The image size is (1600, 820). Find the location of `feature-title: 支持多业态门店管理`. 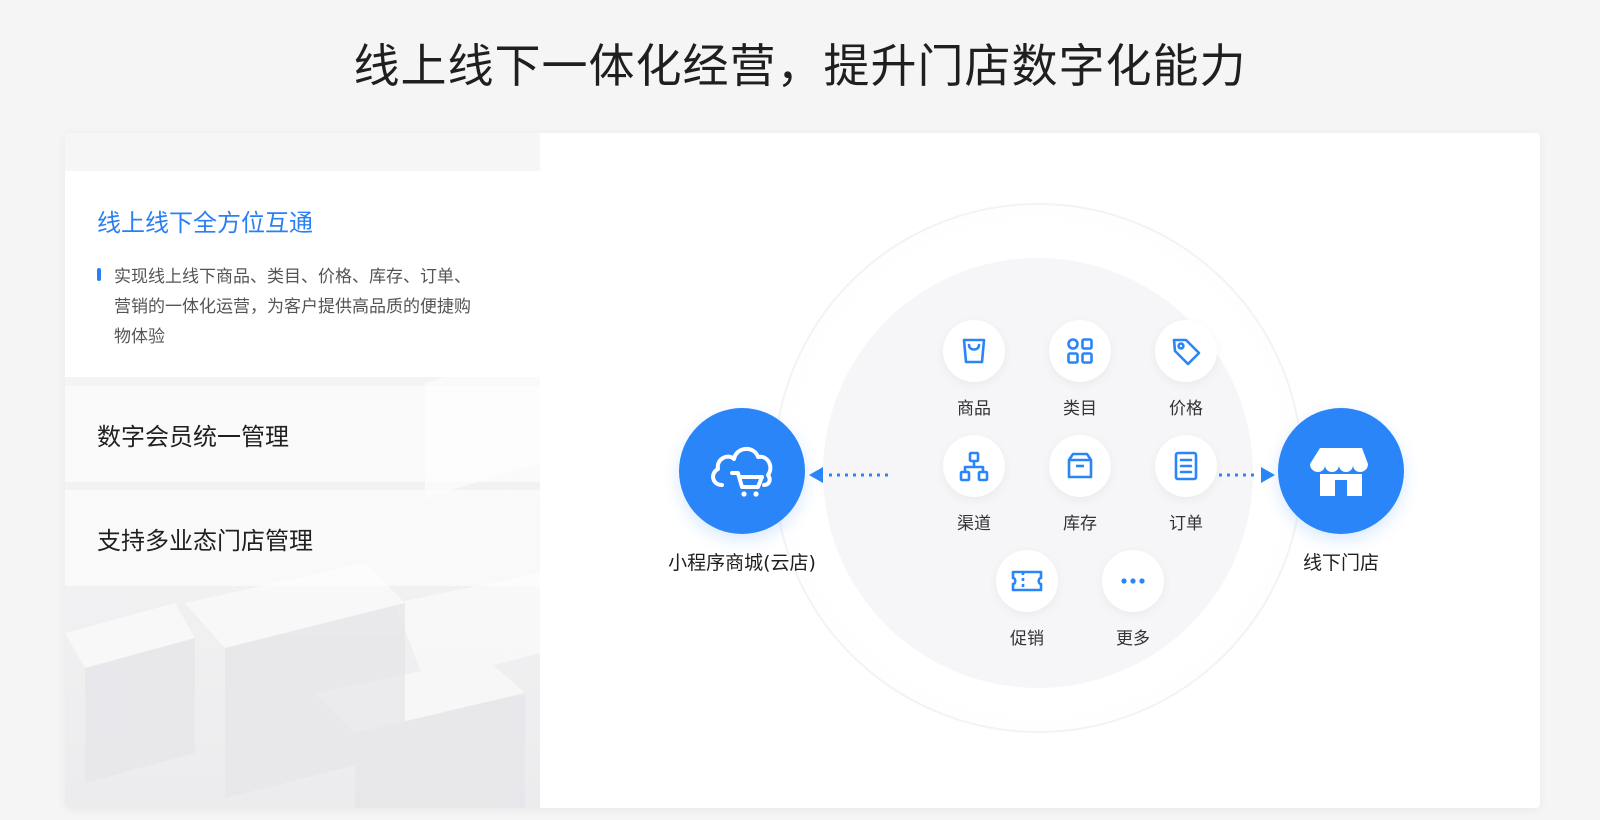

feature-title: 支持多业态门店管理 is located at coordinates (205, 540).